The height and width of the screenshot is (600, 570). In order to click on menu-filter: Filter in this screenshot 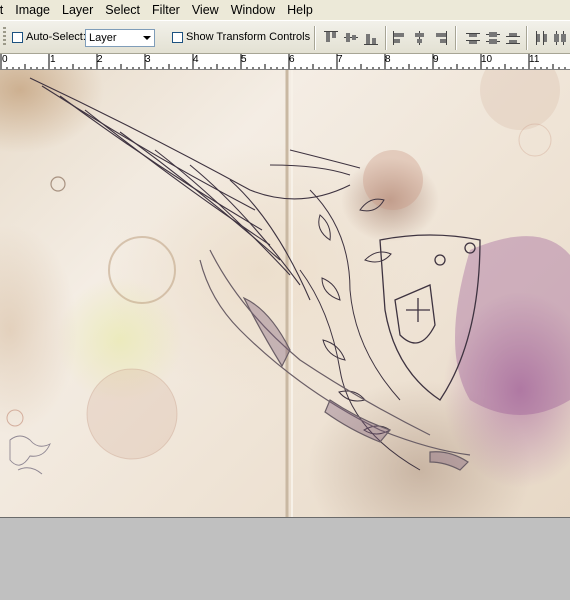, I will do `click(166, 10)`.